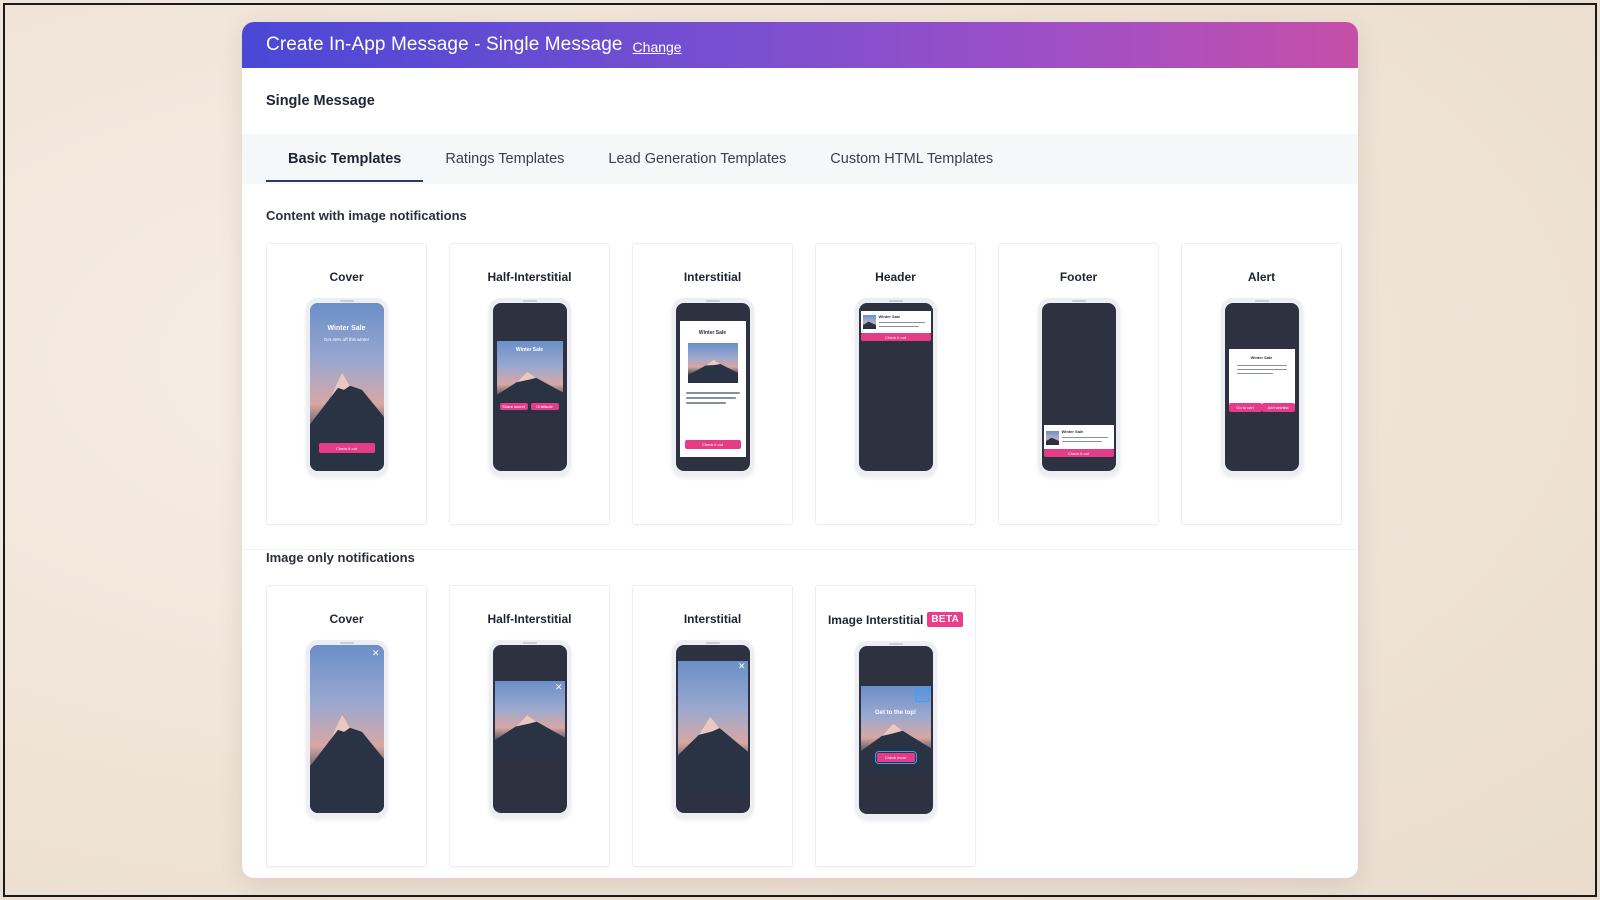 The image size is (1600, 900). What do you see at coordinates (366, 215) in the screenshot?
I see `section-title-content-with-image: Content with image notifications` at bounding box center [366, 215].